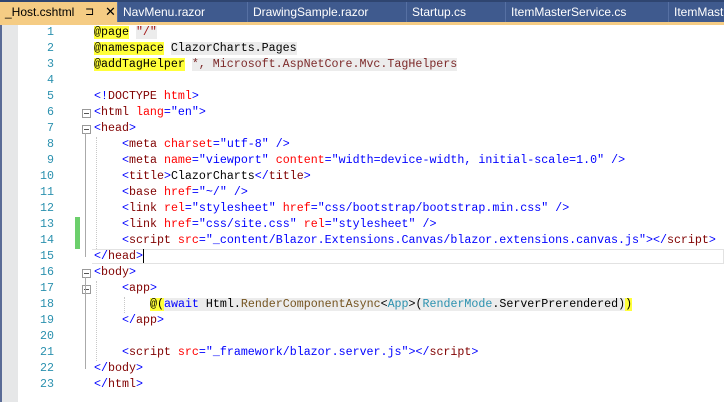 The height and width of the screenshot is (402, 724). Describe the element at coordinates (362, 145) in the screenshot. I see `code-line: 8 <meta charset="utf-8" />` at that location.